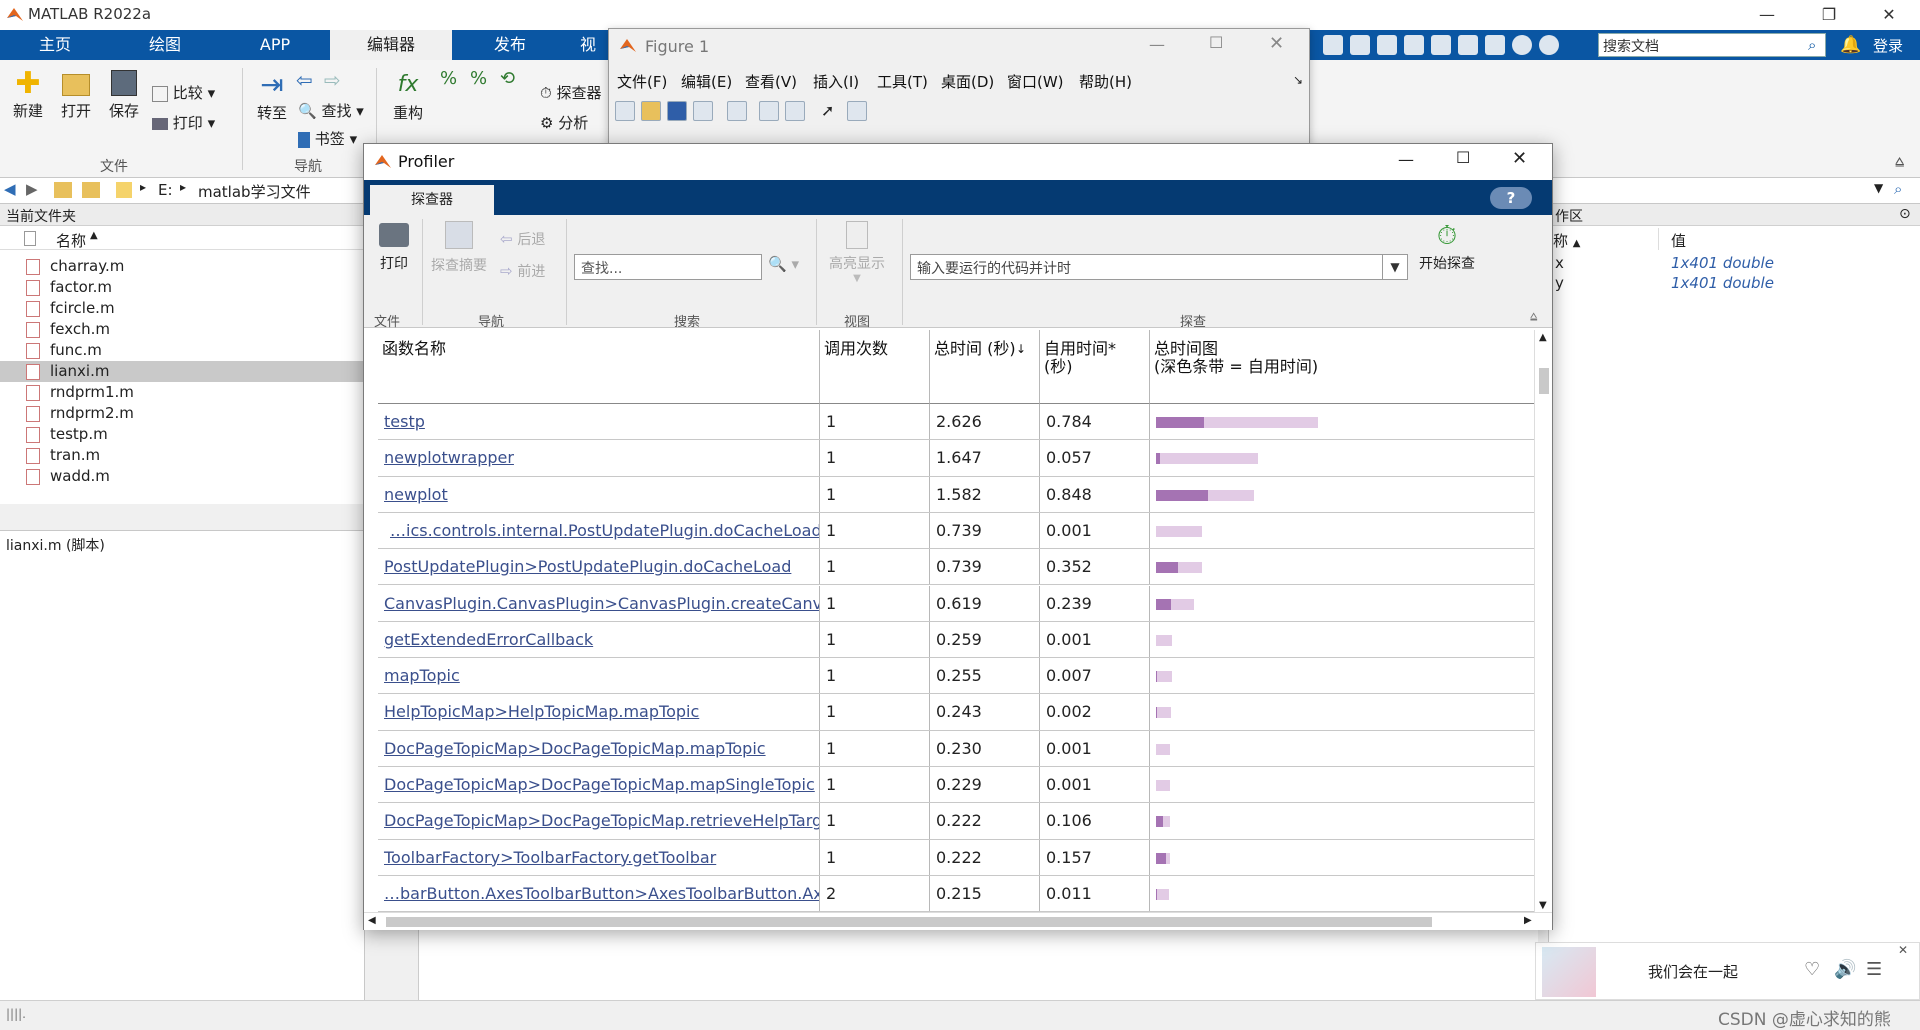 The width and height of the screenshot is (1920, 1030). Describe the element at coordinates (391, 45) in the screenshot. I see `tab-editor: 编辑器` at that location.